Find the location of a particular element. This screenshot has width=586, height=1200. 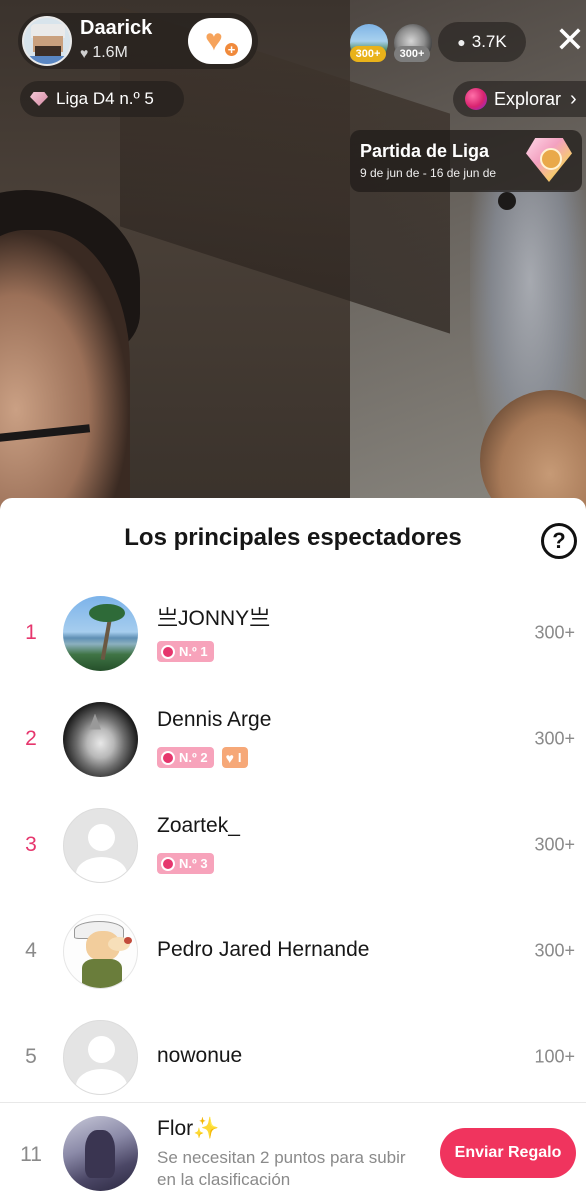

viewer-name: 亗JONNY亗 is located at coordinates (214, 618).